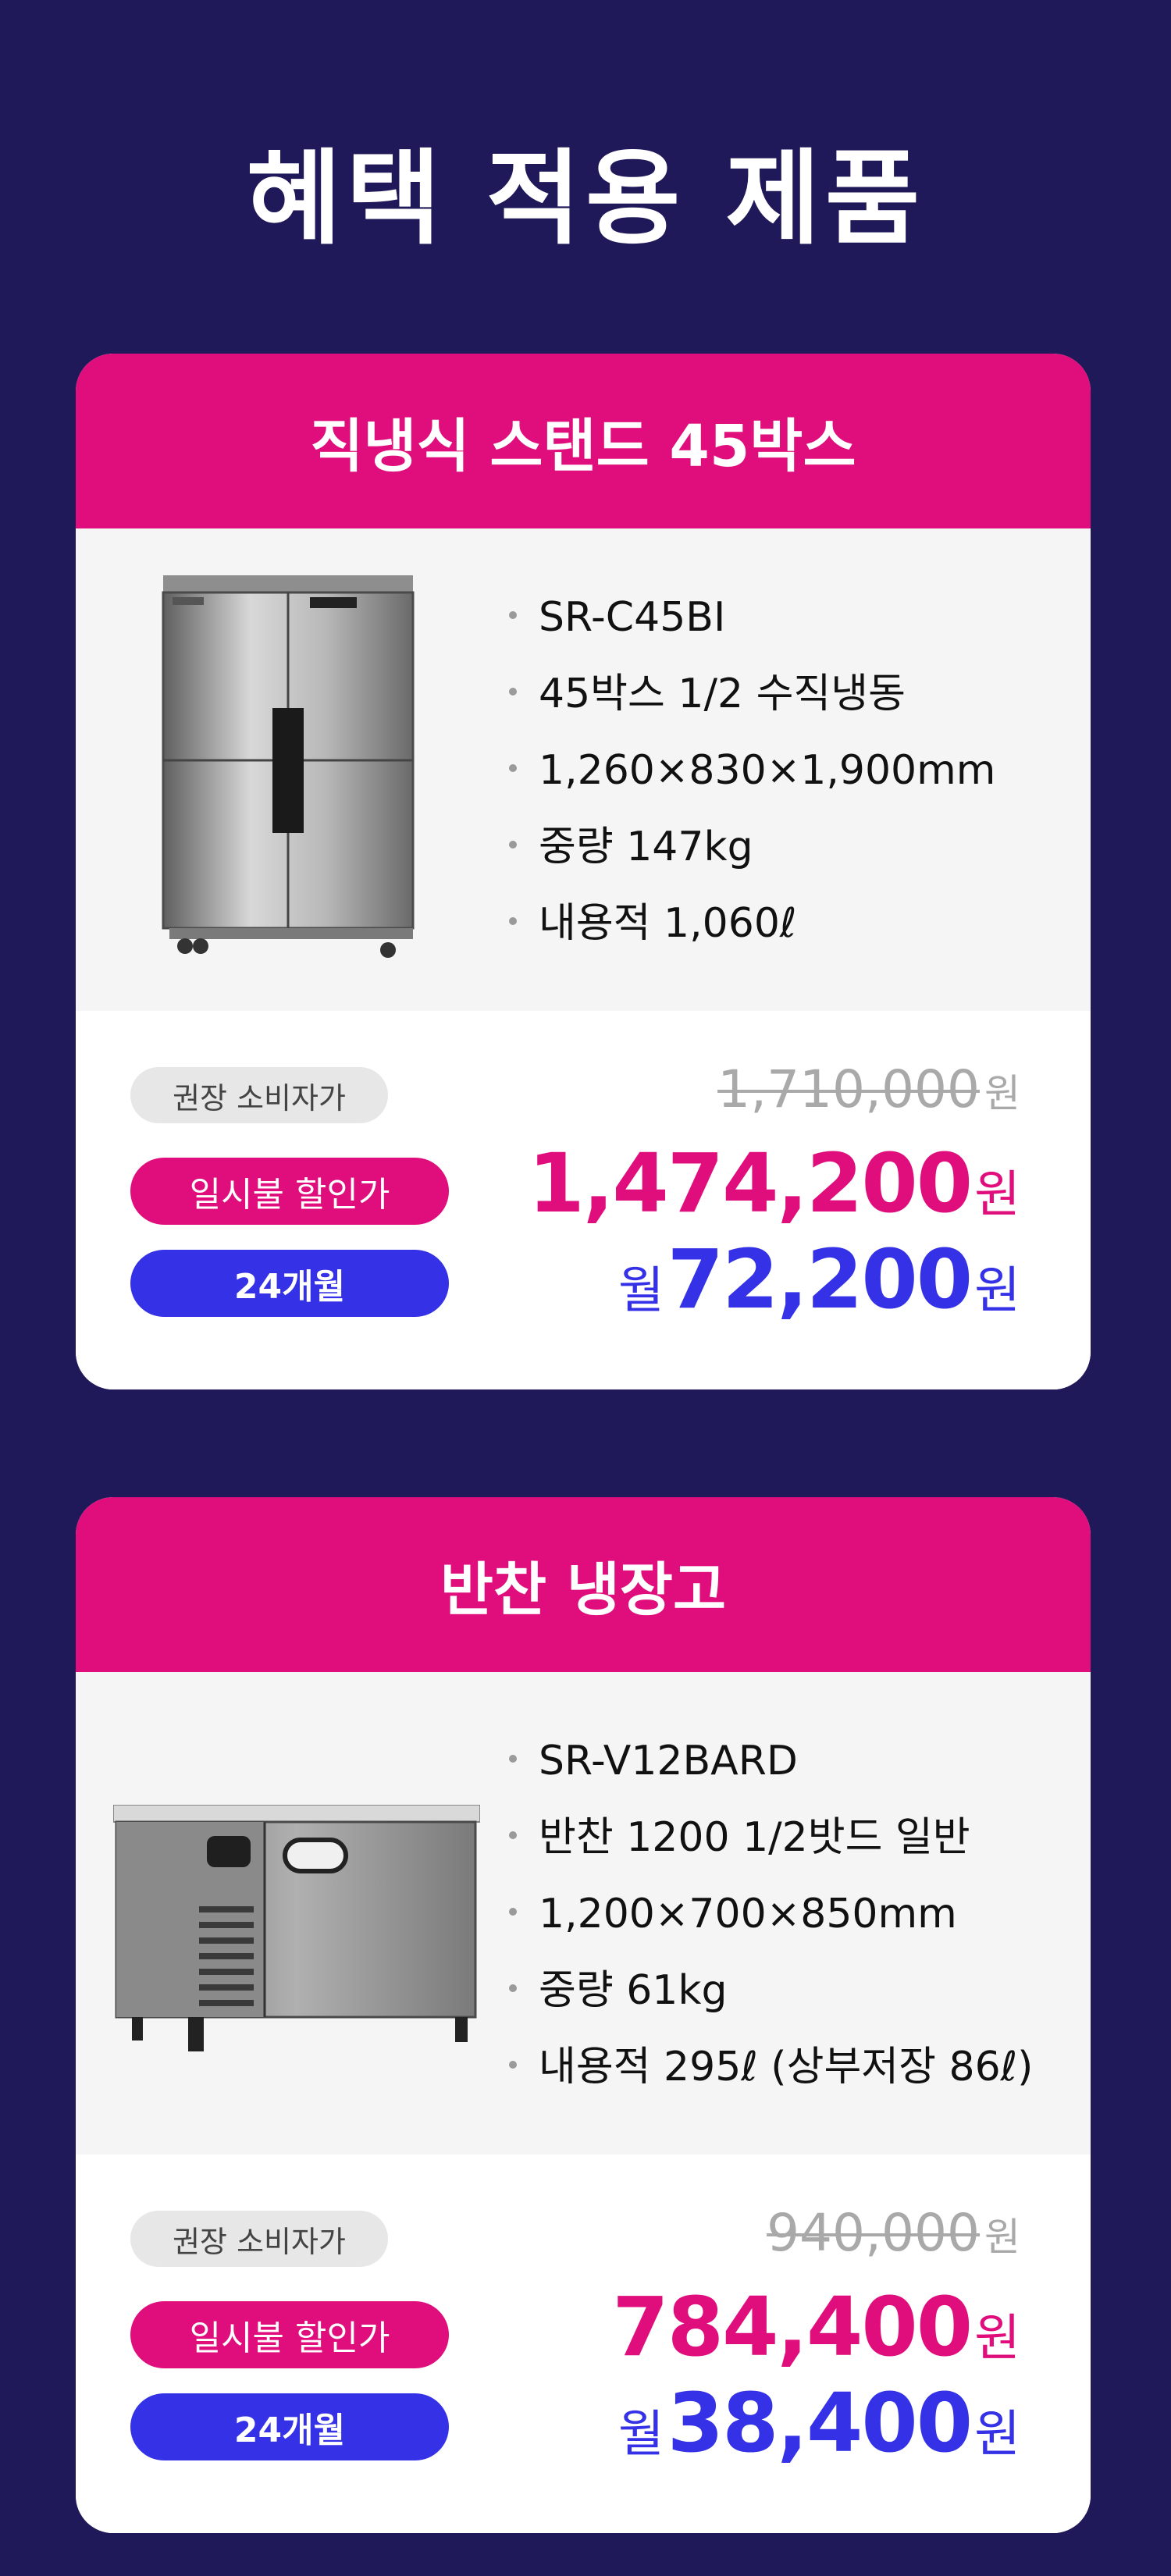 The height and width of the screenshot is (2576, 1171). I want to click on monthly-value: 72,200, so click(820, 1279).